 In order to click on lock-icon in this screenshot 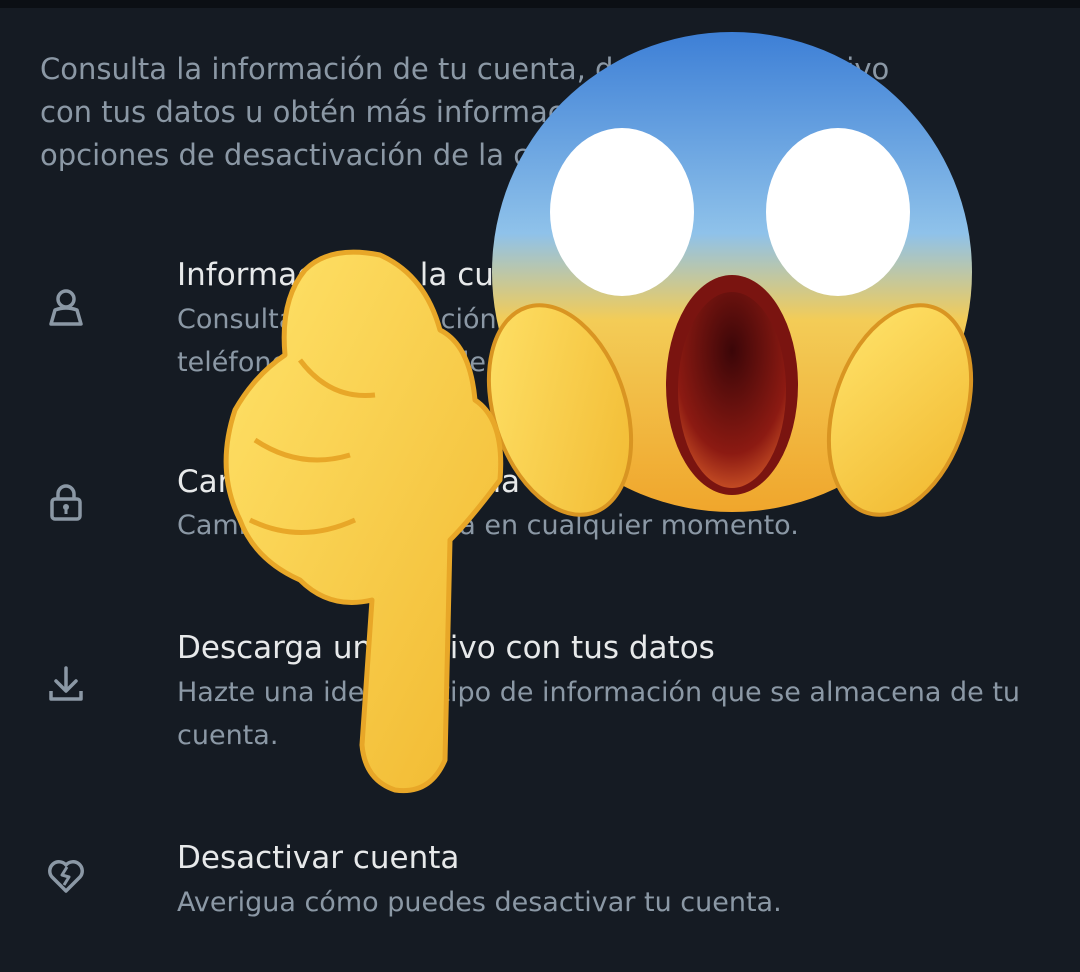, I will do `click(66, 502)`.